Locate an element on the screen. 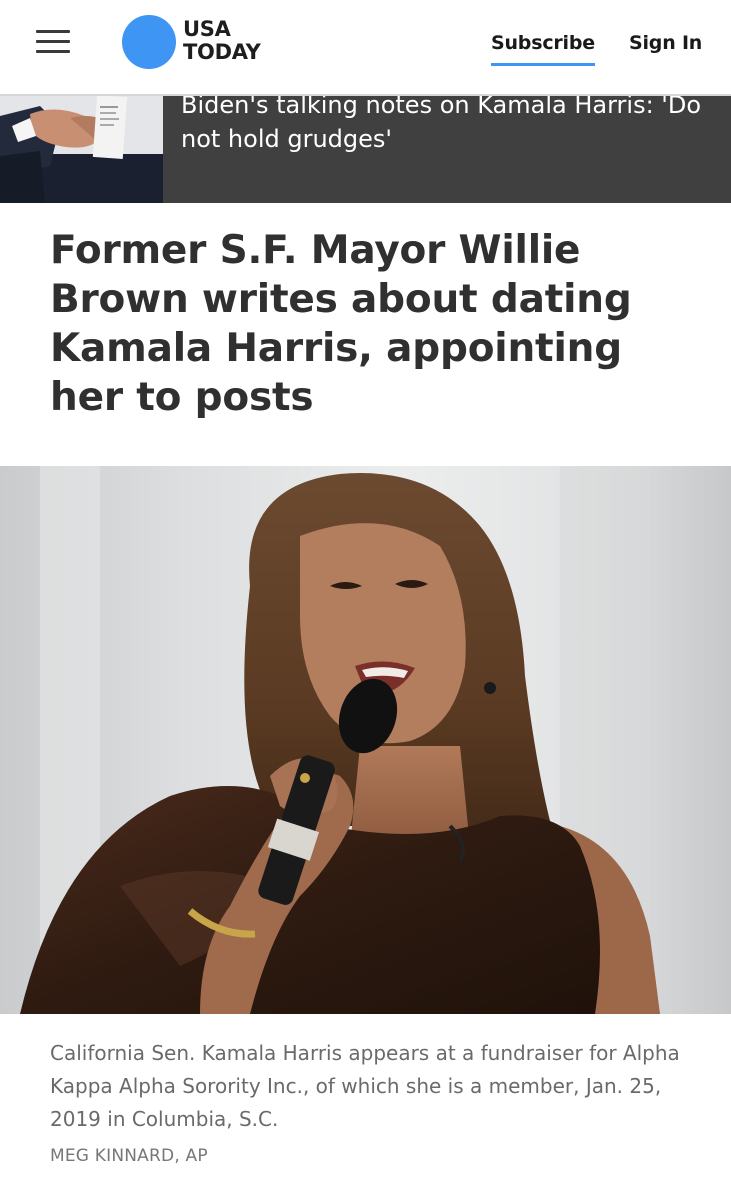 Image resolution: width=731 pixels, height=1200 pixels. related-story-thumbnail is located at coordinates (81, 149).